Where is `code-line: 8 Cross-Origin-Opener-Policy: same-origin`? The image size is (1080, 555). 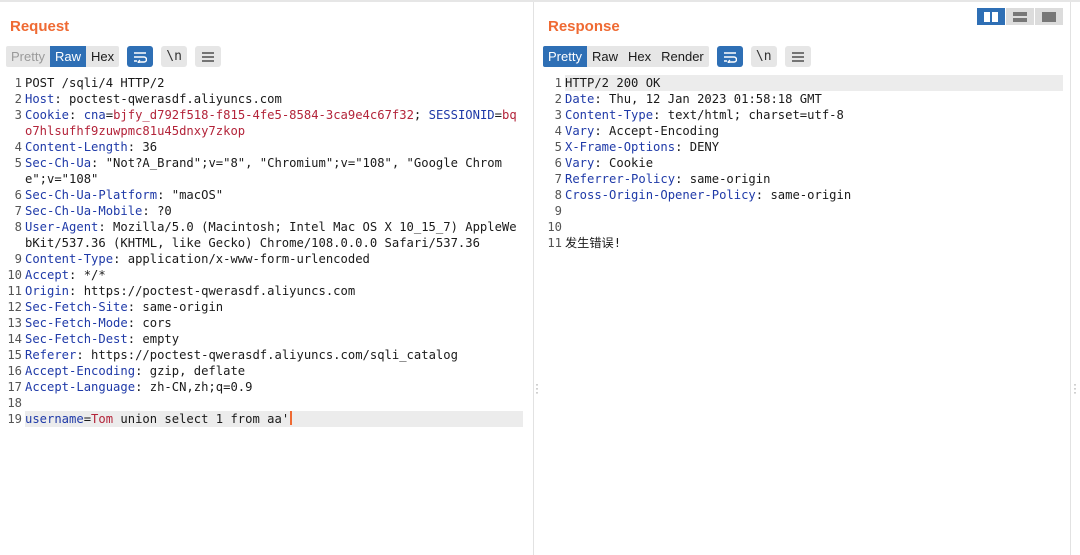
code-line: 8 Cross-Origin-Opener-Policy: same-origin is located at coordinates (801, 195).